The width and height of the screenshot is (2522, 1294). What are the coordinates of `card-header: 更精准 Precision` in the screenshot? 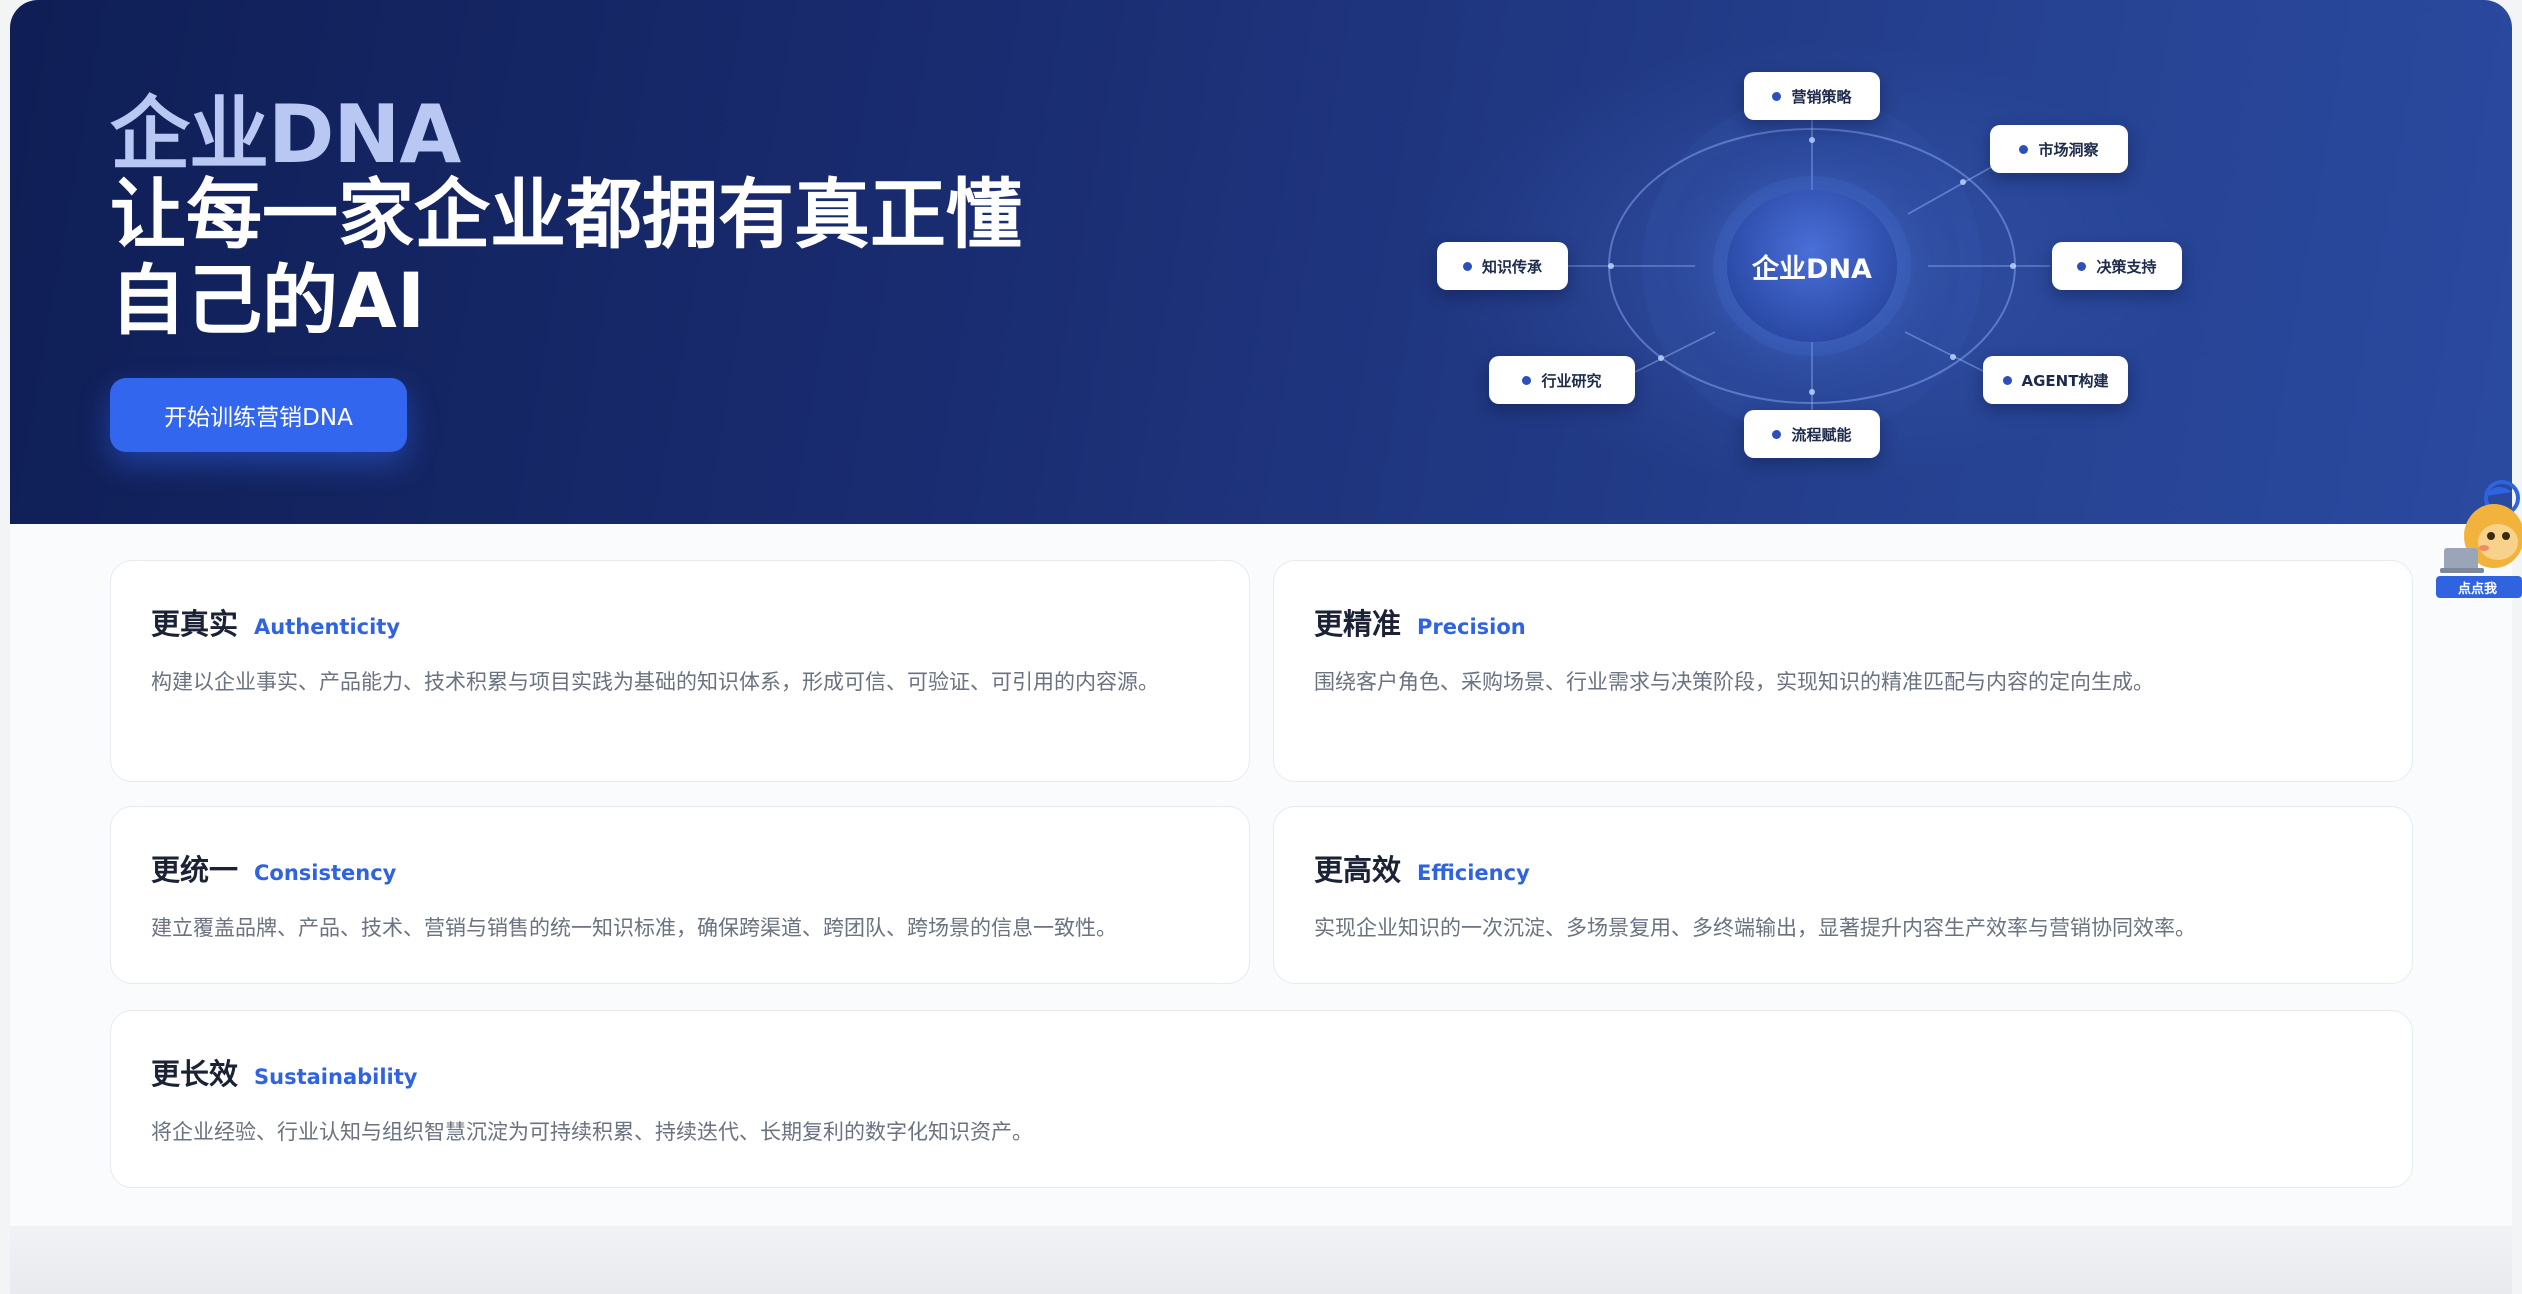 It's located at (1420, 622).